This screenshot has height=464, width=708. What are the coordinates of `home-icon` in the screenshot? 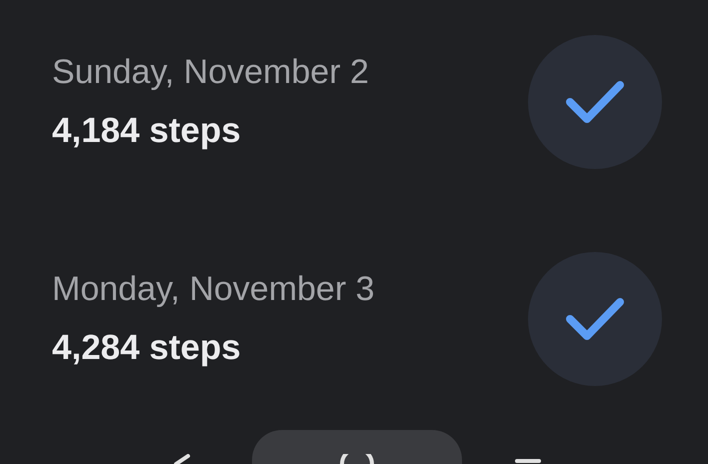 It's located at (357, 459).